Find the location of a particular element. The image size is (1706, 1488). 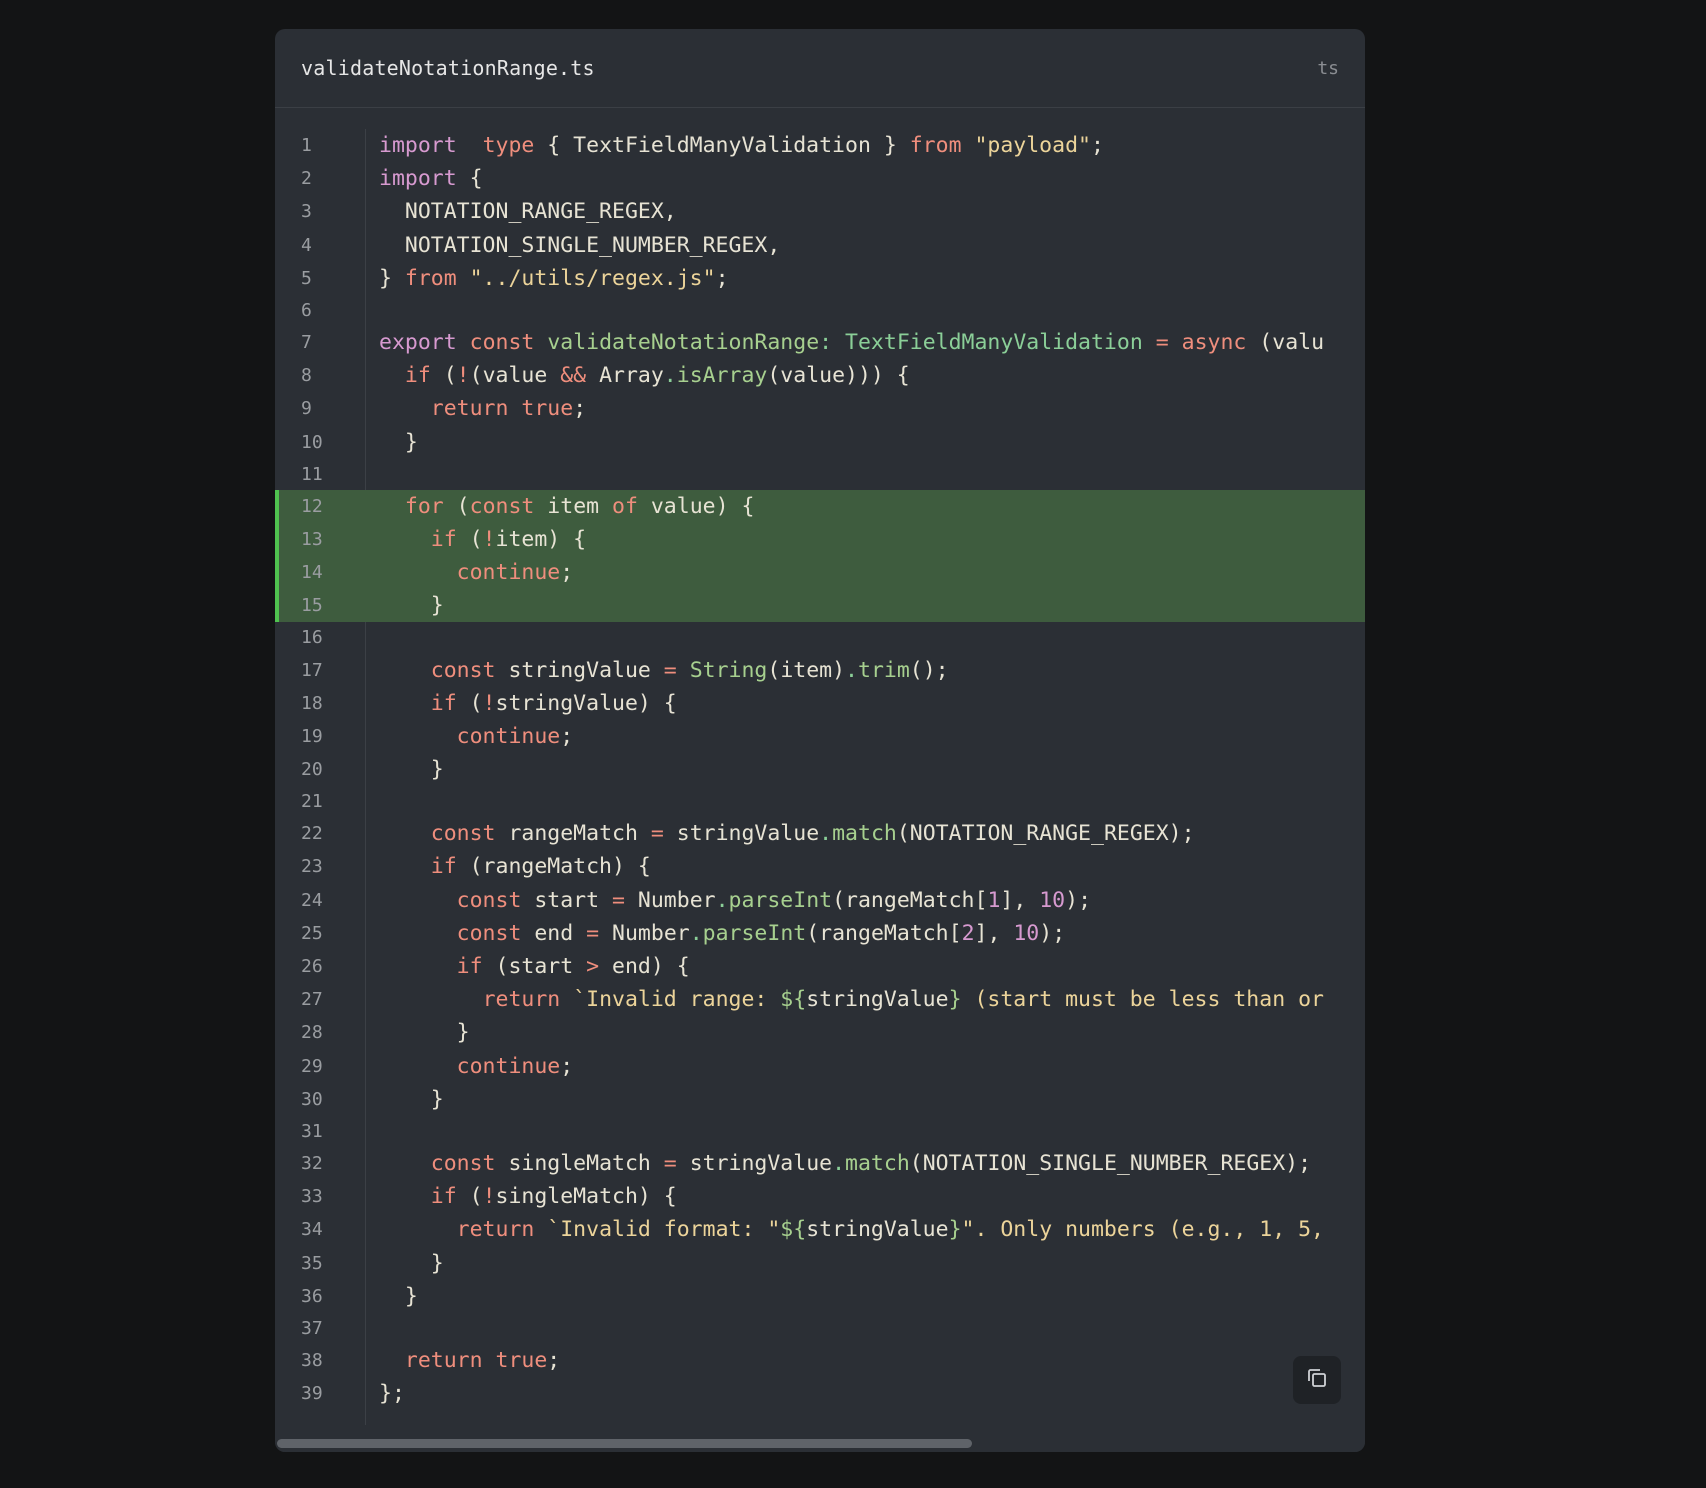

line-number: 17 is located at coordinates (312, 670).